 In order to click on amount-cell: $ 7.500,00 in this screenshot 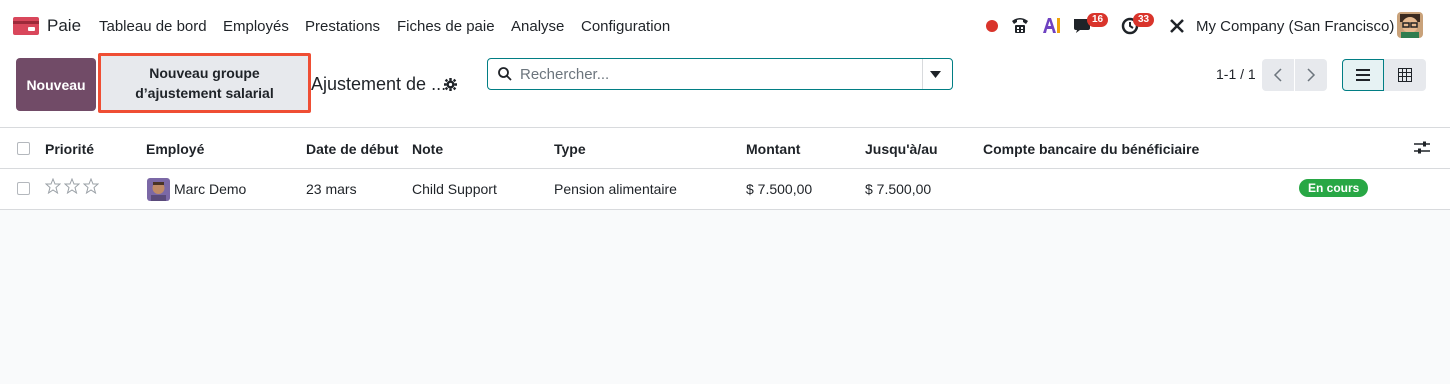, I will do `click(779, 189)`.